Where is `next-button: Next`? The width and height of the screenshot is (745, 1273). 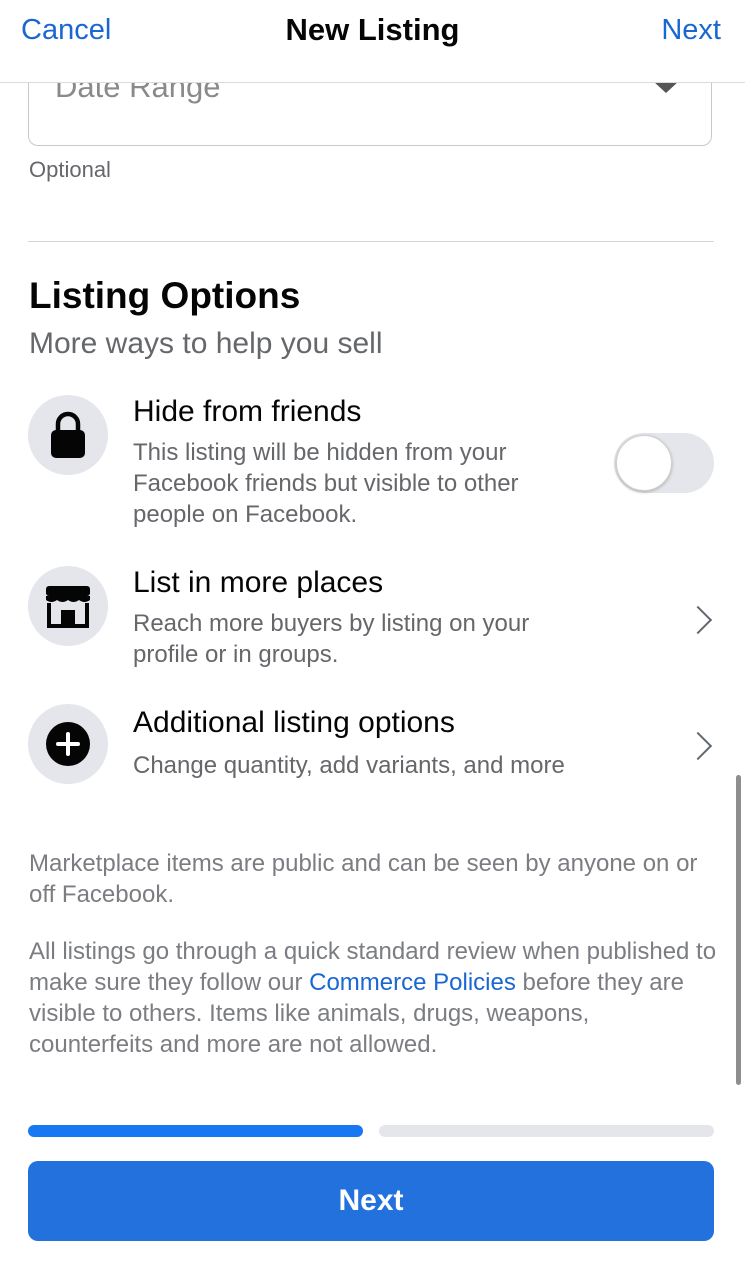
next-button: Next is located at coordinates (371, 1201).